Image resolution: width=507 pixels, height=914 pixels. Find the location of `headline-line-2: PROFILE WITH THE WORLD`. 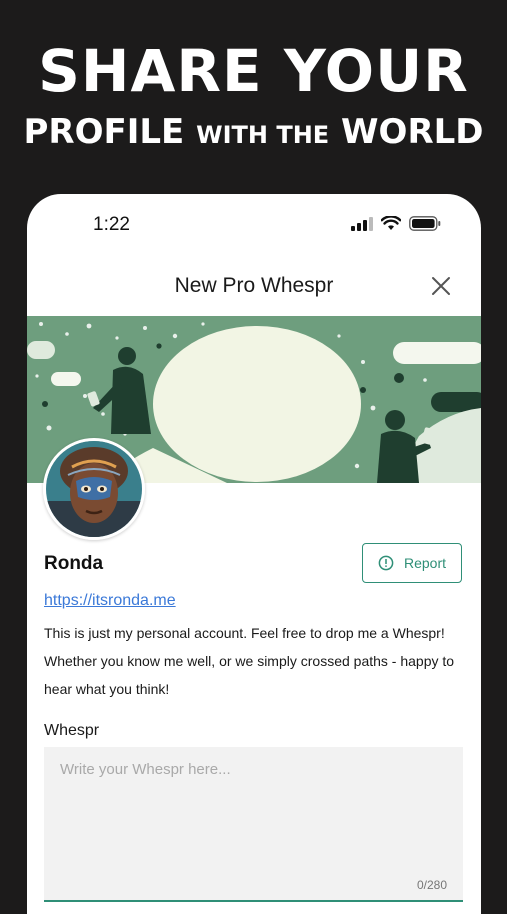

headline-line-2: PROFILE WITH THE WORLD is located at coordinates (253, 133).